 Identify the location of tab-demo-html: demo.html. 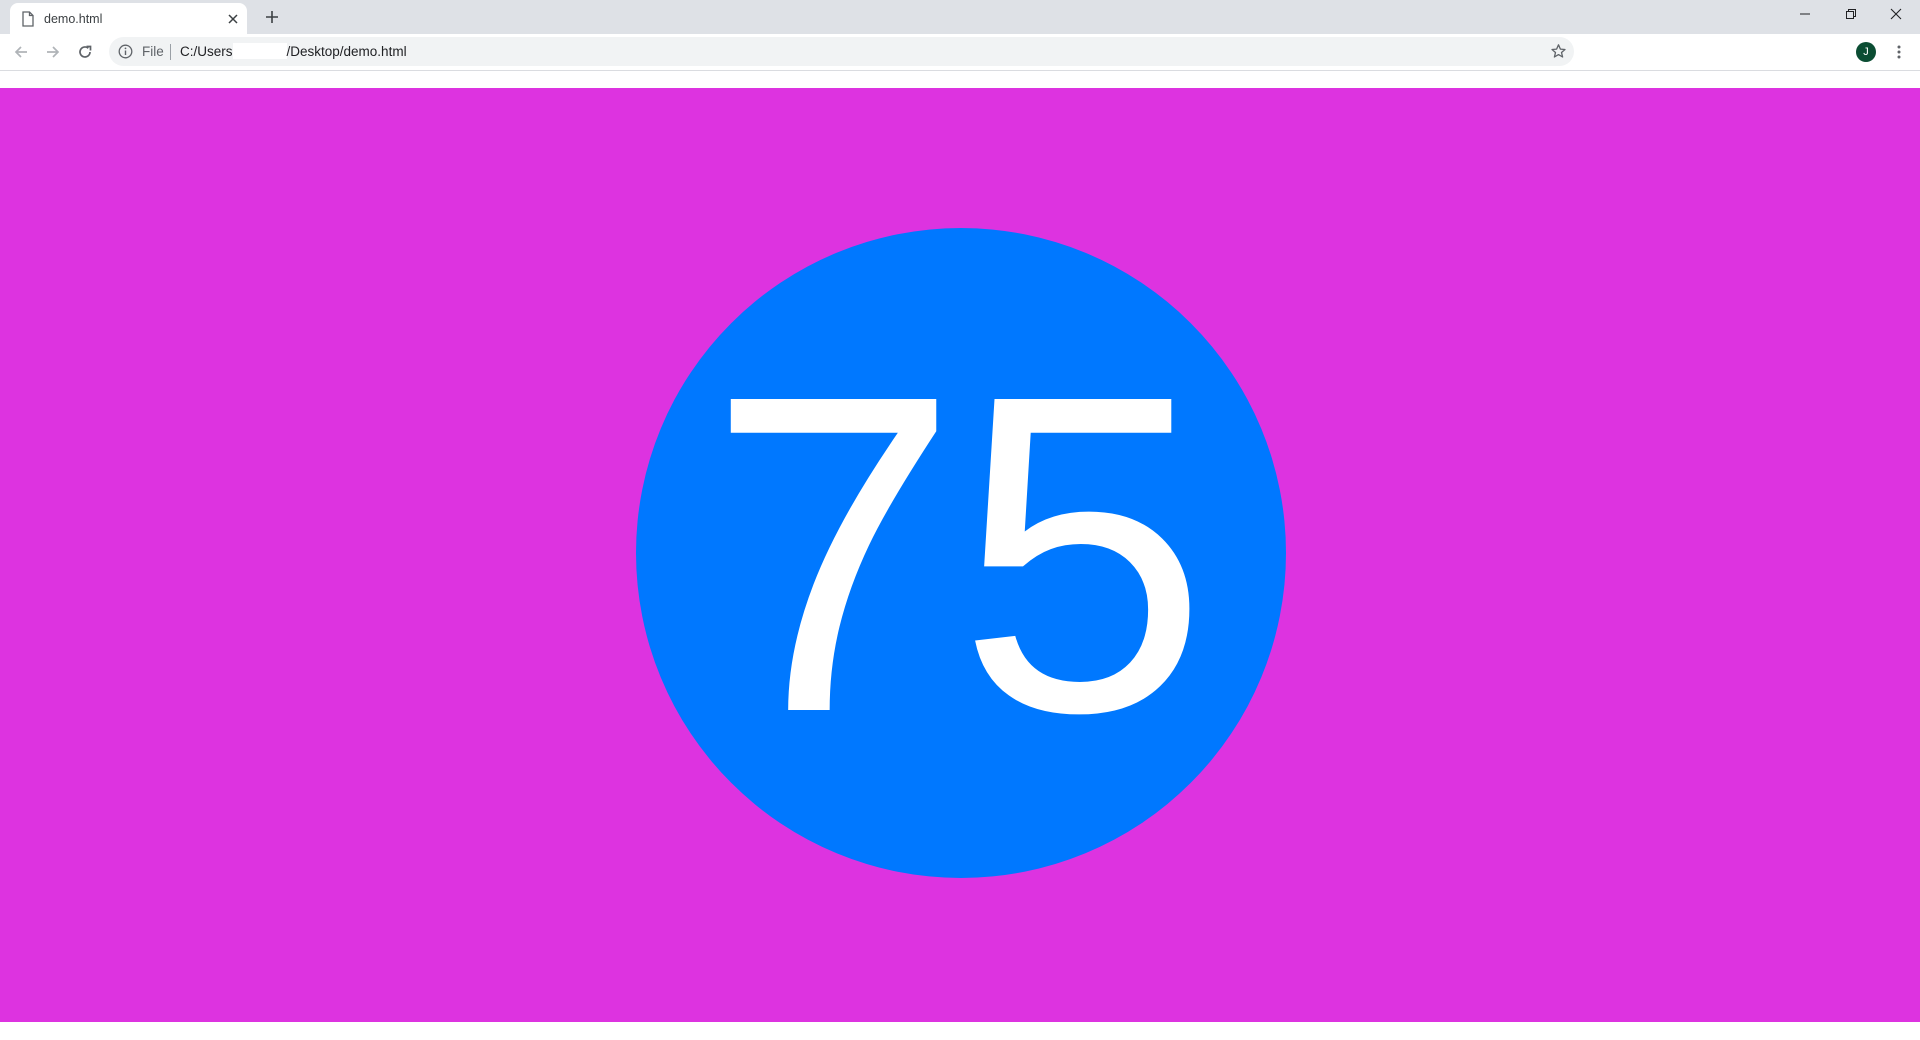
(128, 18).